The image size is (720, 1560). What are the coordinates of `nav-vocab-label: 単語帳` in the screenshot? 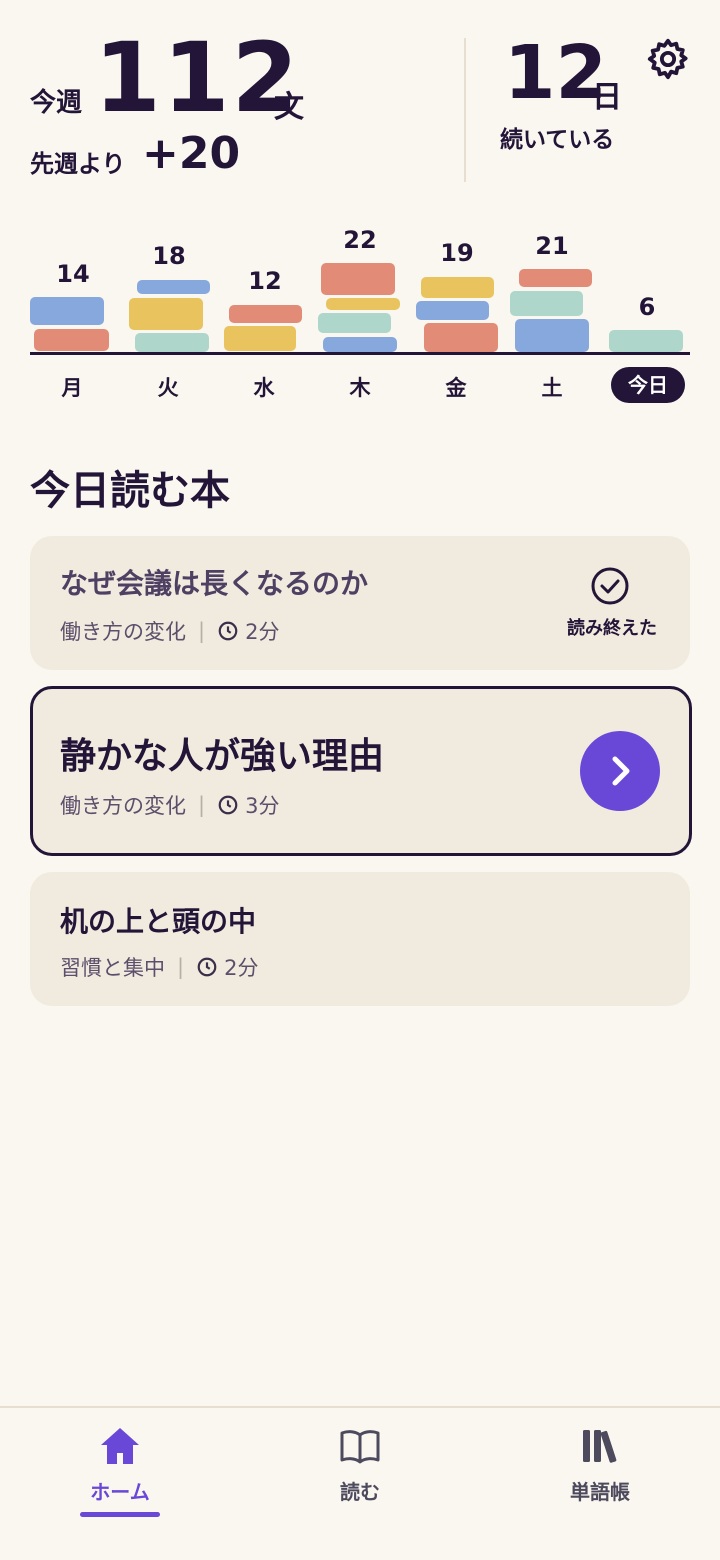 It's located at (600, 1492).